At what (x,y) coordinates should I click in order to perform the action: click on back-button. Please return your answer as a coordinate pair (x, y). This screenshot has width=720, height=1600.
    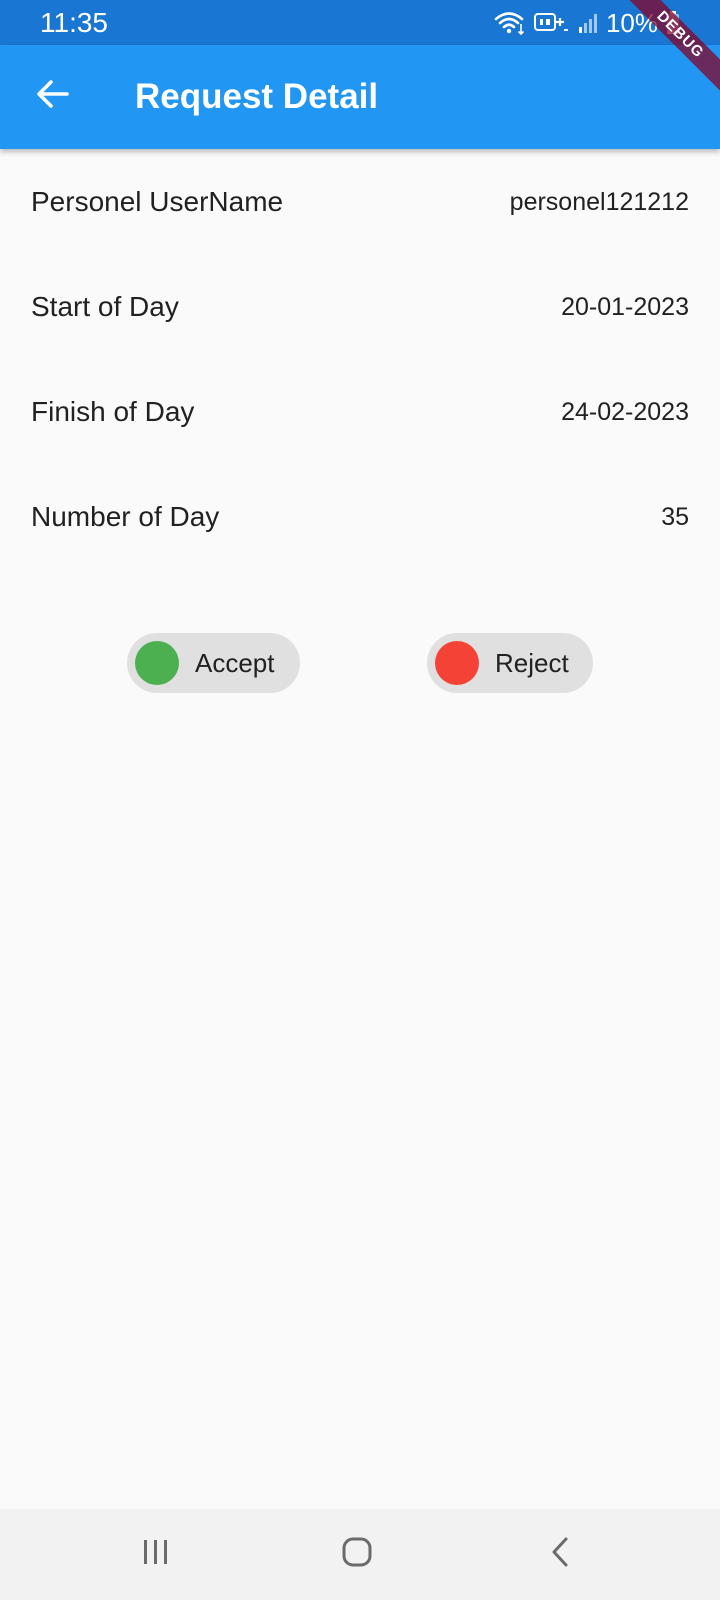
    Looking at the image, I should click on (53, 96).